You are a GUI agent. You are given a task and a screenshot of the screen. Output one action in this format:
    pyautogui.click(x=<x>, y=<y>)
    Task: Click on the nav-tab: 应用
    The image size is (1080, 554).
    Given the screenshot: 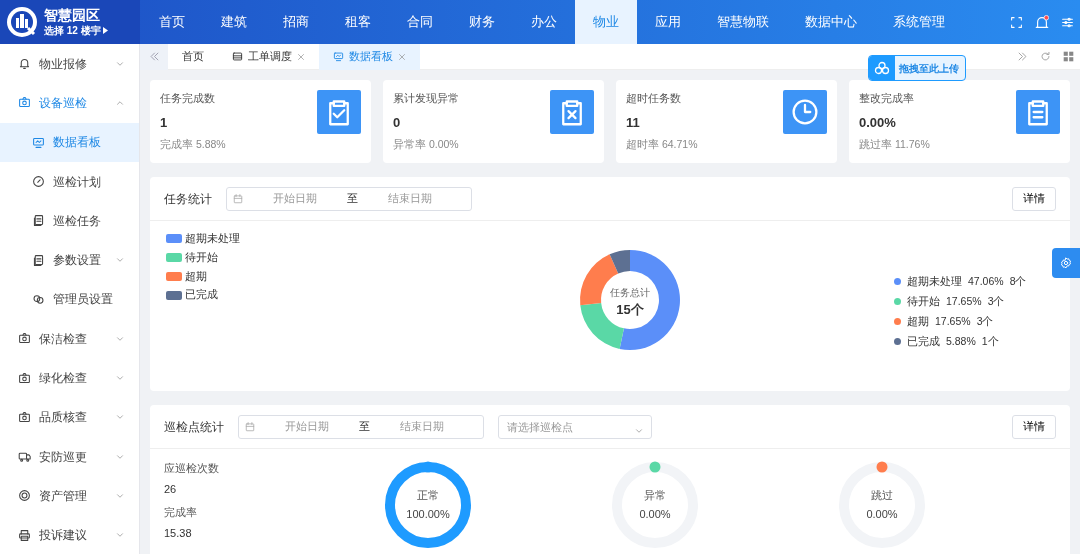 What is the action you would take?
    pyautogui.click(x=668, y=22)
    